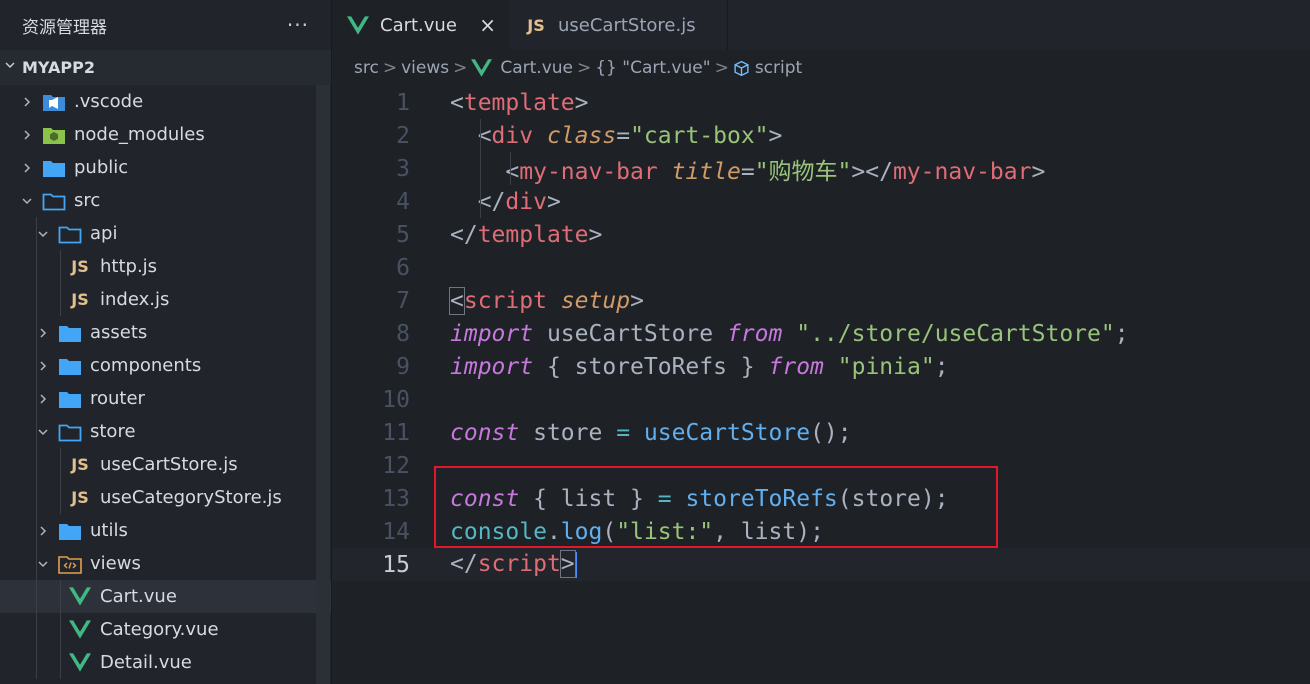 This screenshot has width=1310, height=684. What do you see at coordinates (165, 431) in the screenshot?
I see `tree-item-store: store` at bounding box center [165, 431].